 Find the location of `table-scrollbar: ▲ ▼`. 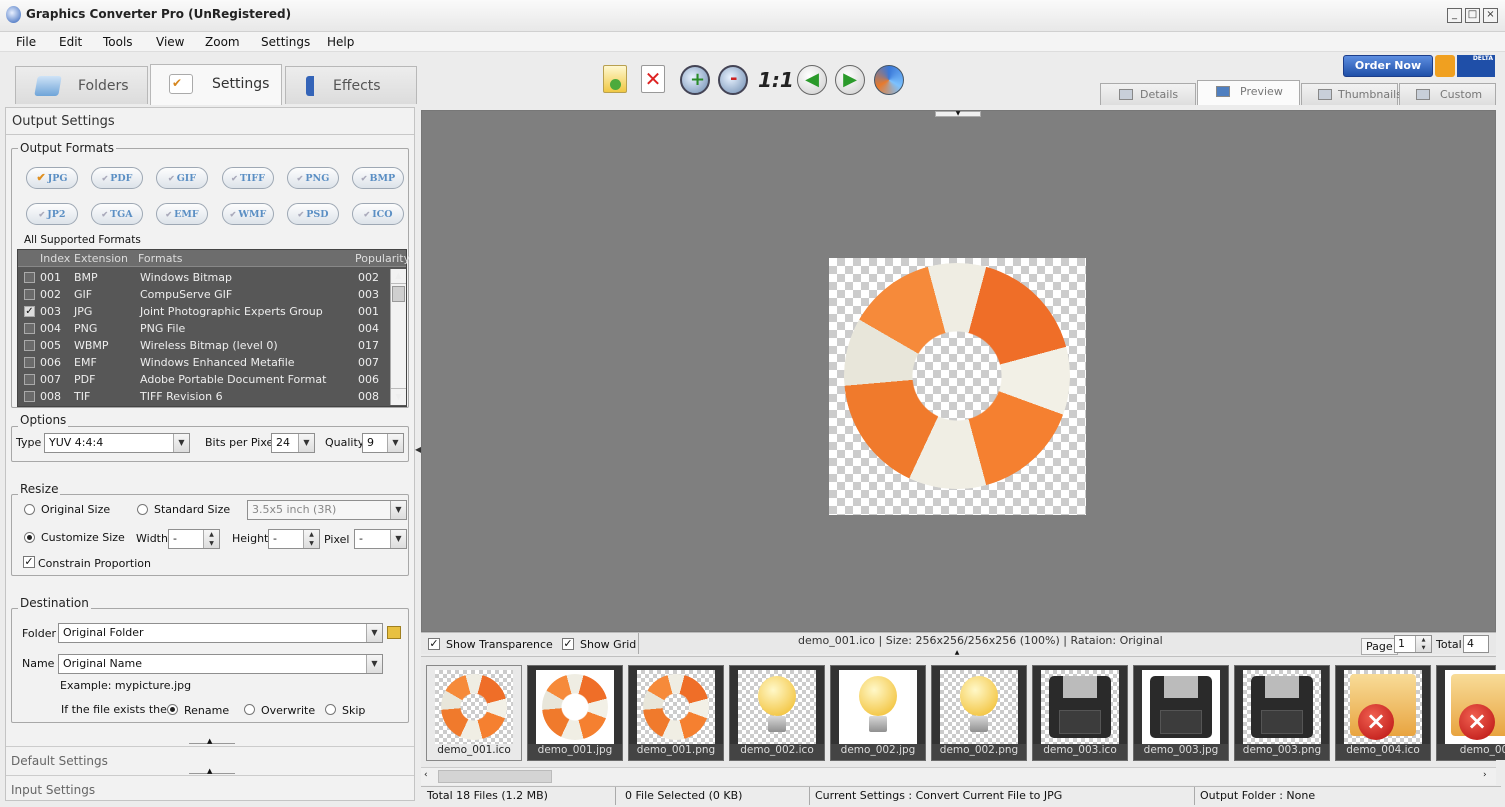

table-scrollbar: ▲ ▼ is located at coordinates (398, 337).